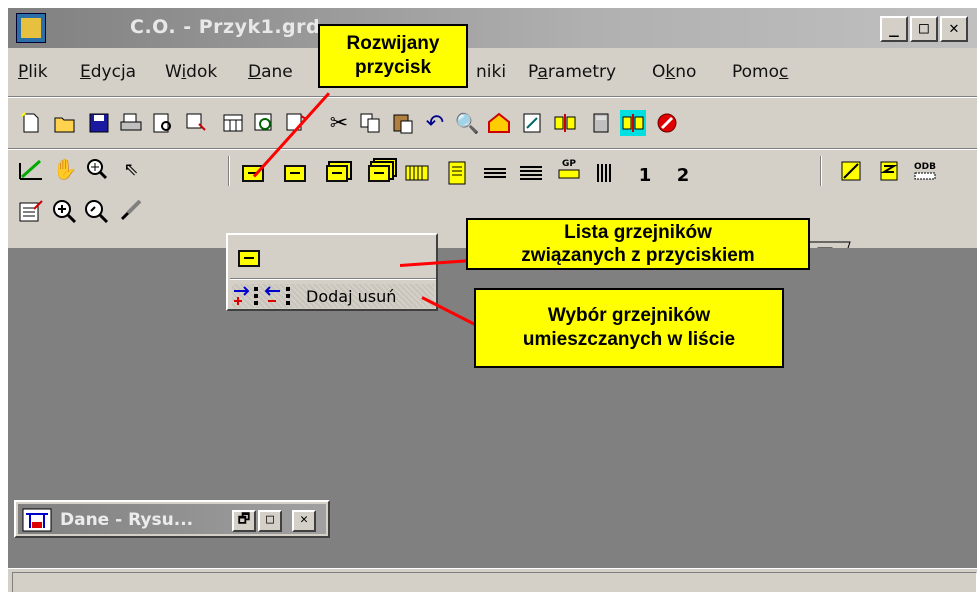 This screenshot has height=592, width=977. What do you see at coordinates (491, 72) in the screenshot?
I see `menu-wyniki: niki` at bounding box center [491, 72].